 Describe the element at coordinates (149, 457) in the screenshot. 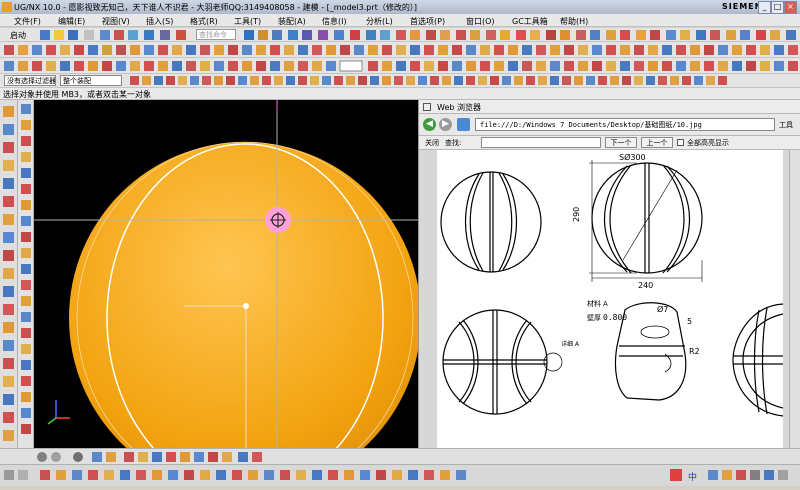

I see `bottom-icon-strip` at that location.